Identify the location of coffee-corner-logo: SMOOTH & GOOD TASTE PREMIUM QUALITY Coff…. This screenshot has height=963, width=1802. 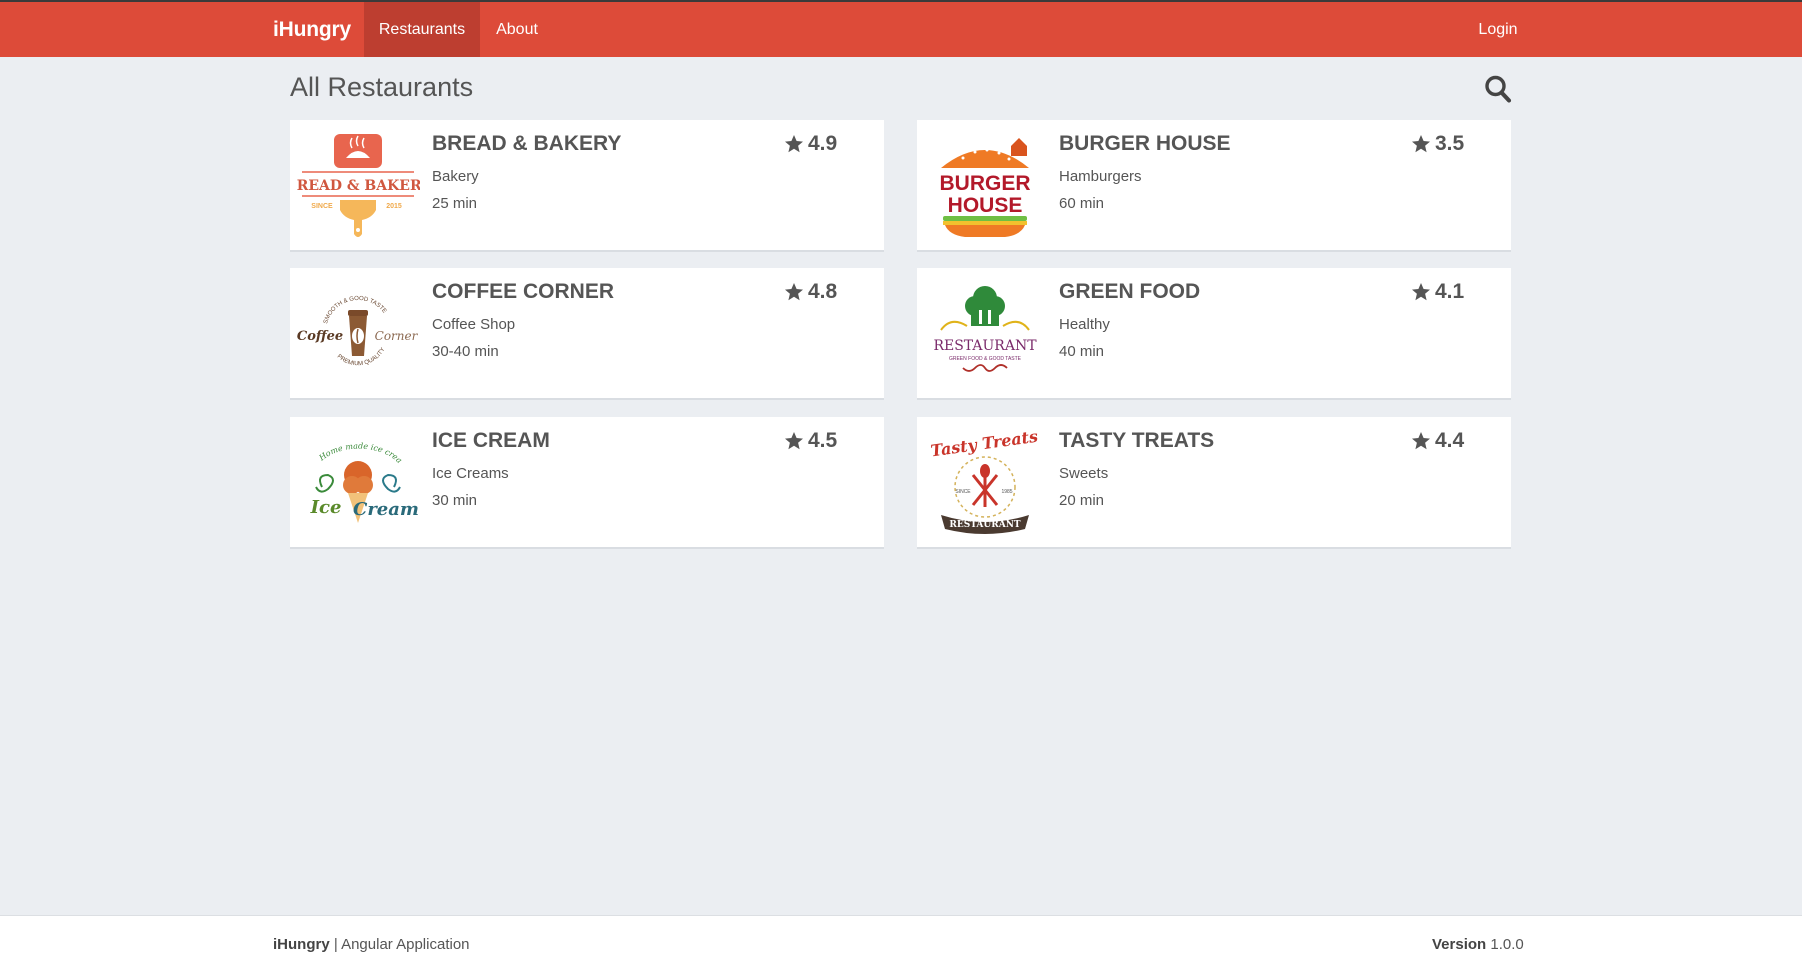
(358, 334).